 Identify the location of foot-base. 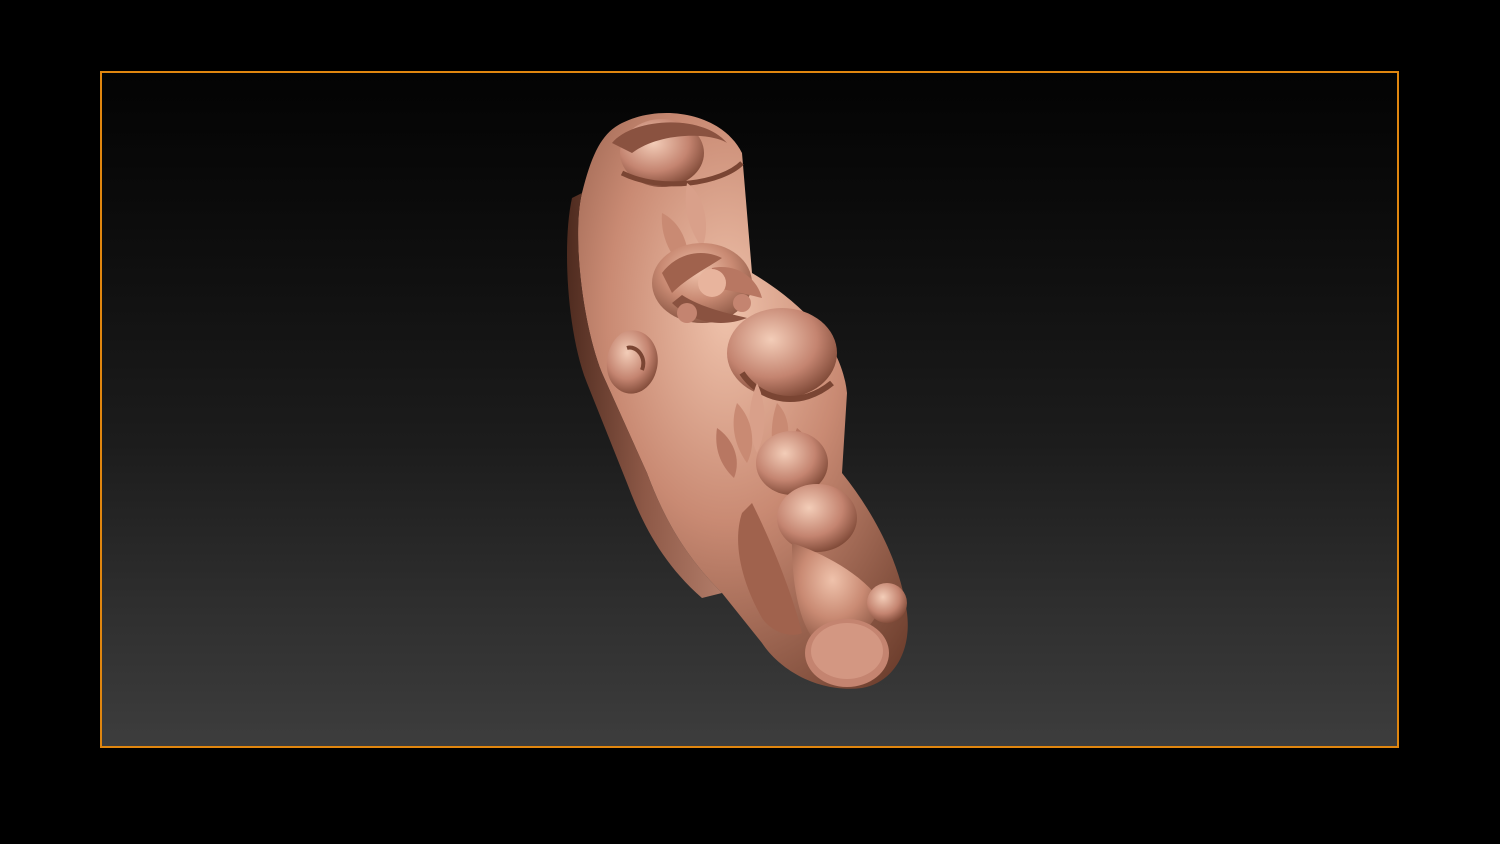
(847, 653).